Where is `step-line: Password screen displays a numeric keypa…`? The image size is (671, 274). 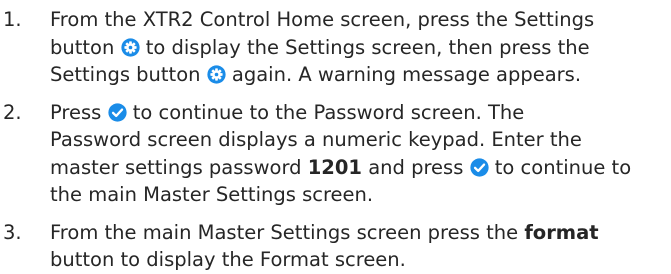
step-line: Password screen displays a numeric keypa… is located at coordinates (360, 140).